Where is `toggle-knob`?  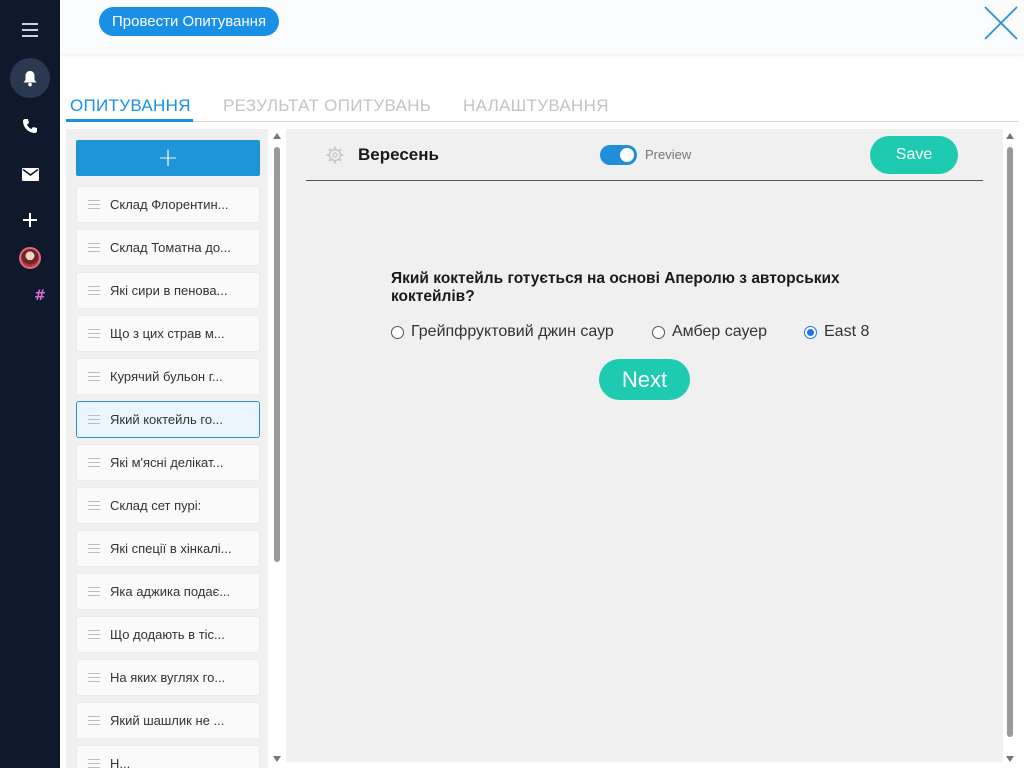
toggle-knob is located at coordinates (627, 155).